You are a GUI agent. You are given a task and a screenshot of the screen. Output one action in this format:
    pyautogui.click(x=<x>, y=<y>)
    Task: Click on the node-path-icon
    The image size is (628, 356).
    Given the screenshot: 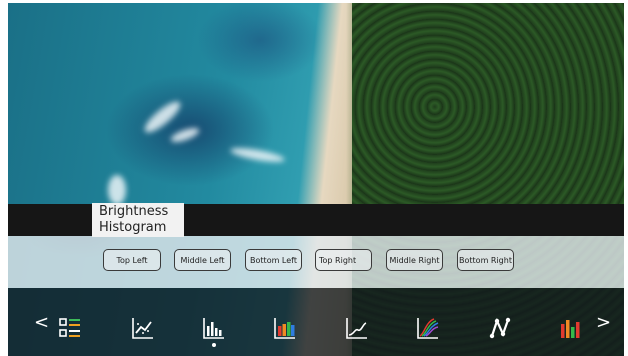 What is the action you would take?
    pyautogui.click(x=500, y=328)
    